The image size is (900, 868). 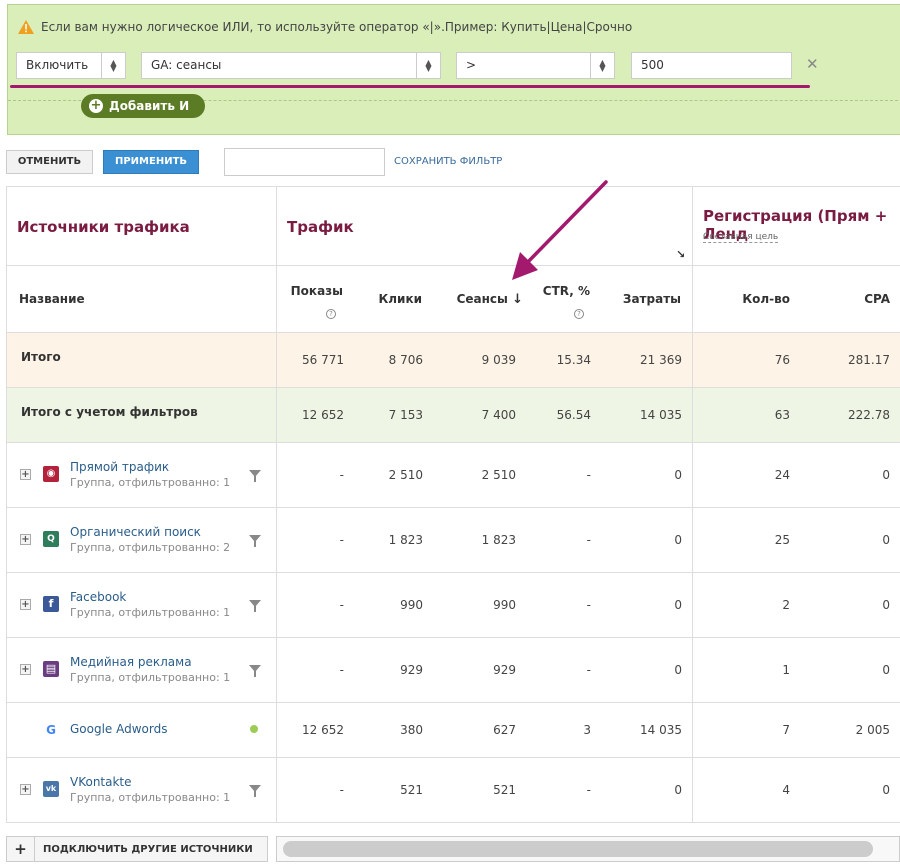 I want to click on column-header-name: Название, so click(x=52, y=299).